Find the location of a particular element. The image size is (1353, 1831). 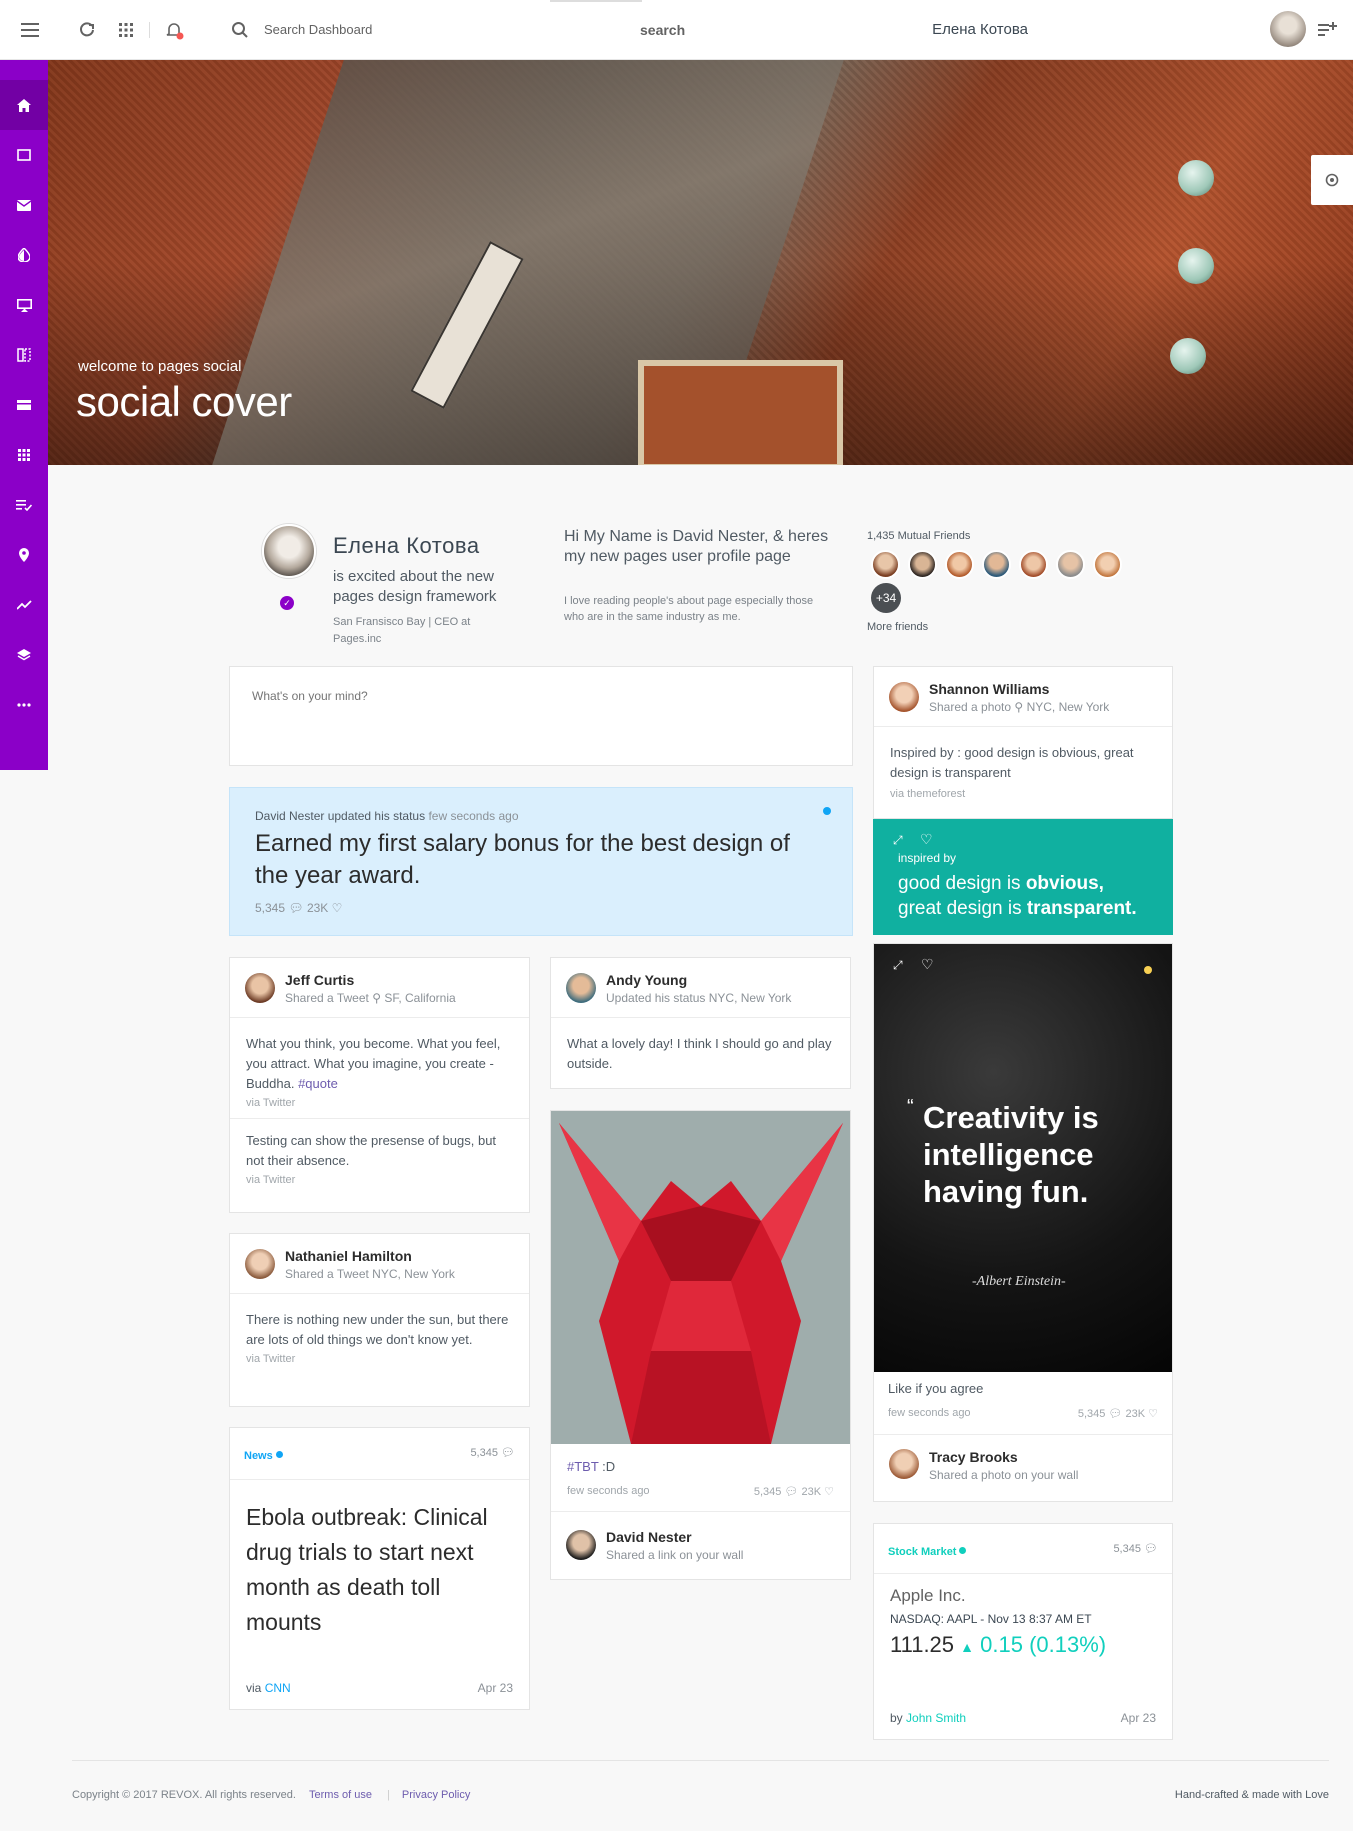

home-icon is located at coordinates (24, 105).